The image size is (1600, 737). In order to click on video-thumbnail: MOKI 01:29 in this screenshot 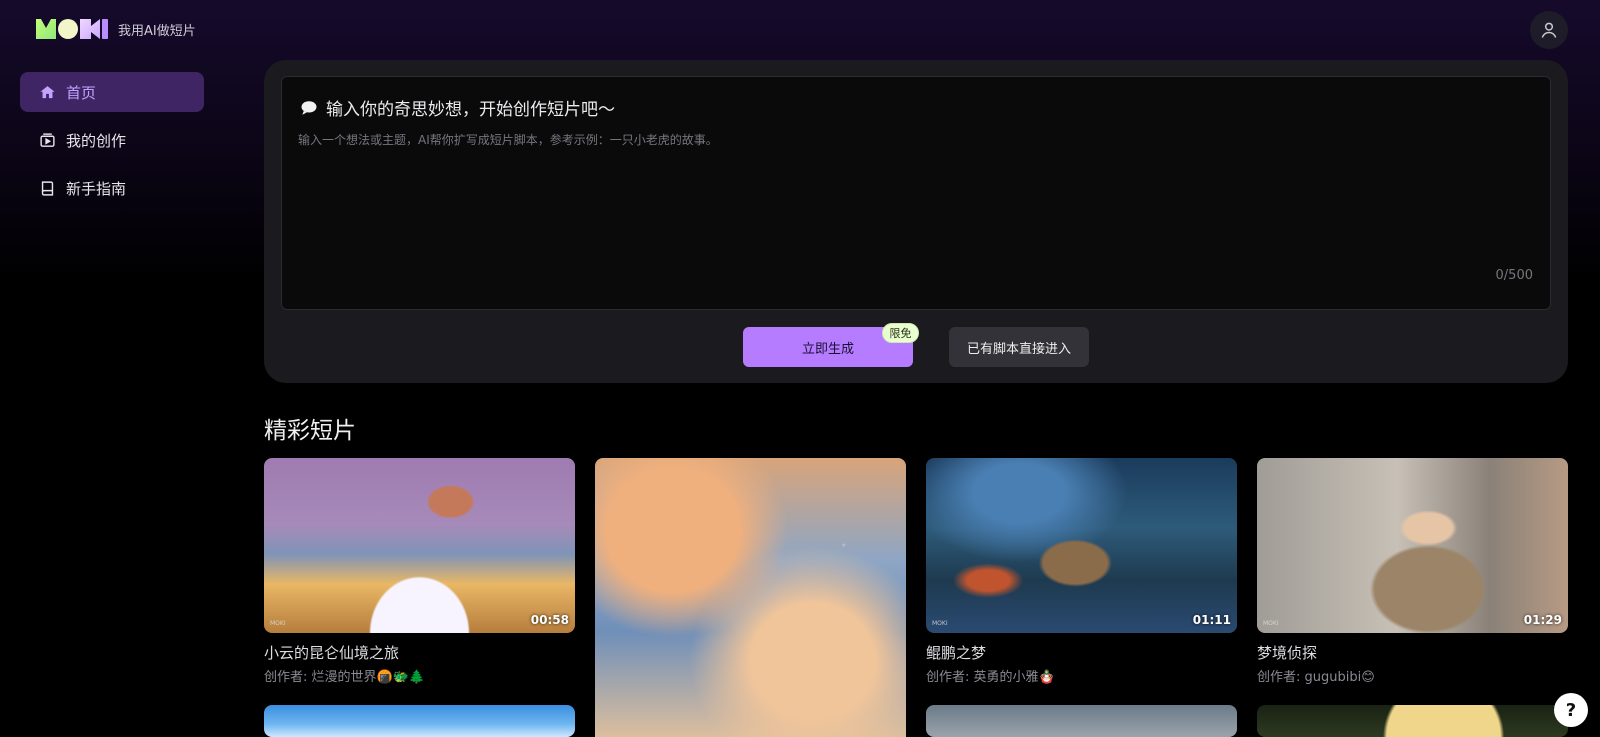, I will do `click(1412, 545)`.